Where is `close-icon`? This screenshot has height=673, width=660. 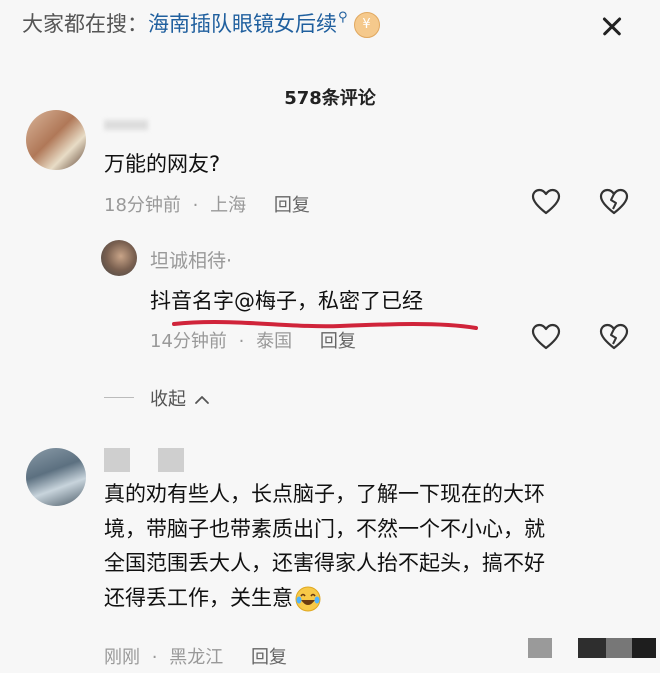 close-icon is located at coordinates (612, 26).